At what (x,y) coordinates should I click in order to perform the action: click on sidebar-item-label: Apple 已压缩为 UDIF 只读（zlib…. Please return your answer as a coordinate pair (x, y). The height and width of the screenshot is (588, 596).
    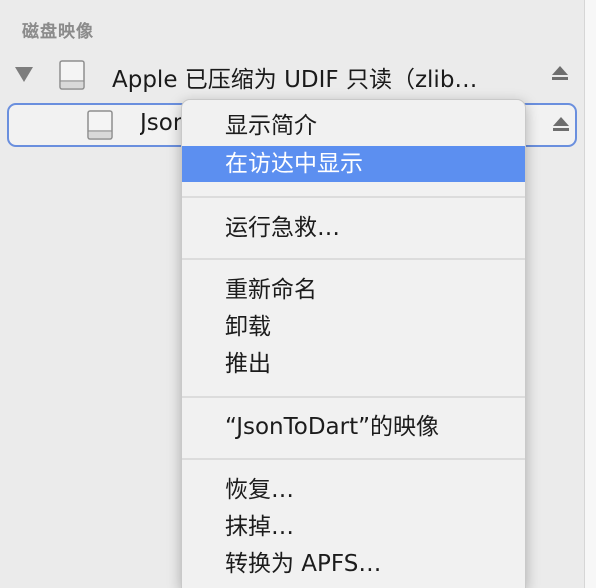
    Looking at the image, I should click on (295, 80).